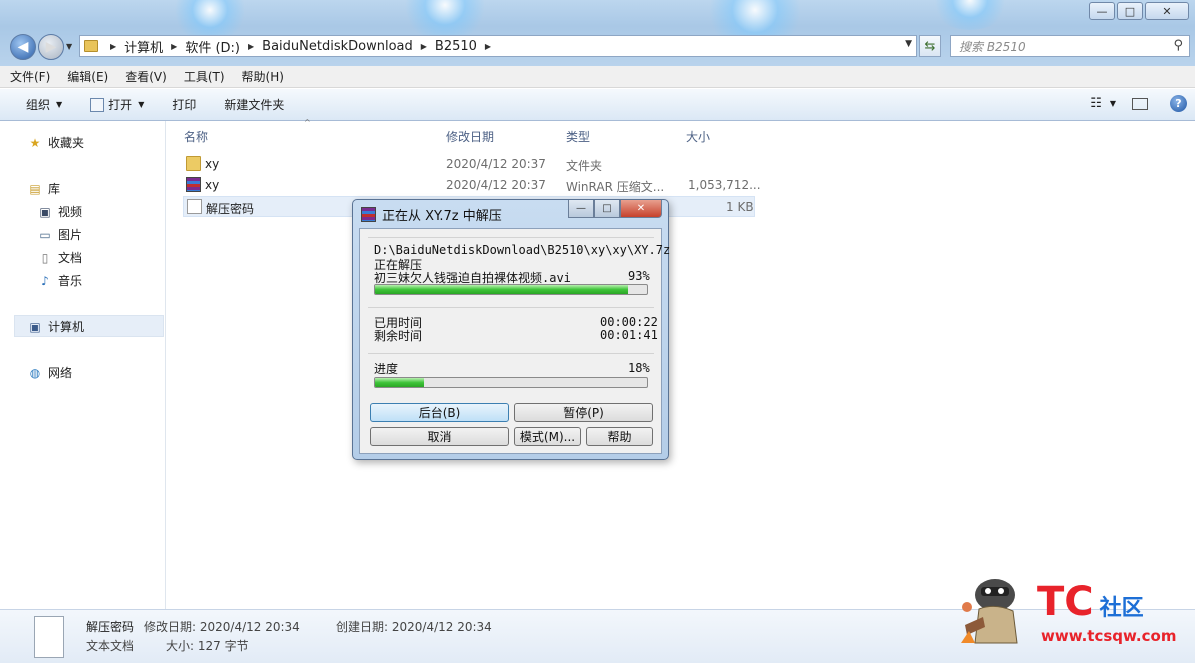 This screenshot has height=663, width=1195. I want to click on watermark-logo: TC 社区, so click(1090, 602).